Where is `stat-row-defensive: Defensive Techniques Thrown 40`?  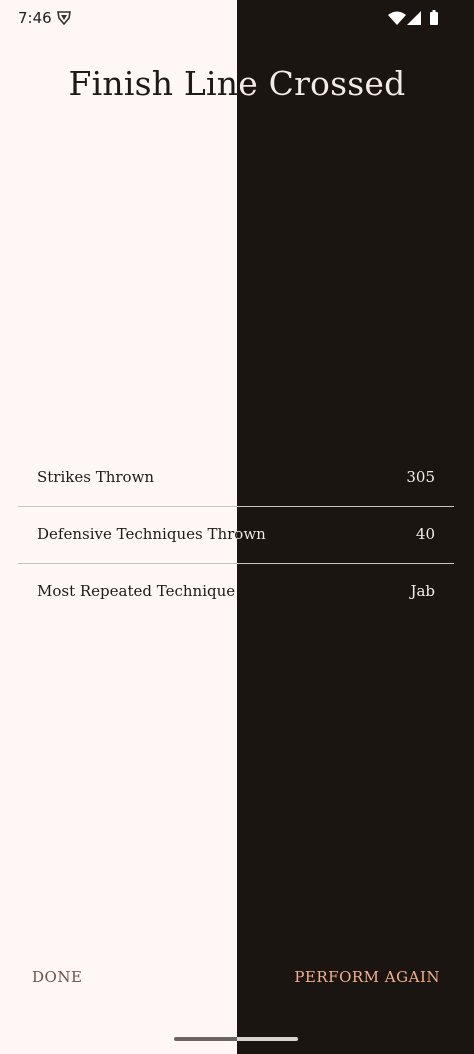
stat-row-defensive: Defensive Techniques Thrown 40 is located at coordinates (236, 535).